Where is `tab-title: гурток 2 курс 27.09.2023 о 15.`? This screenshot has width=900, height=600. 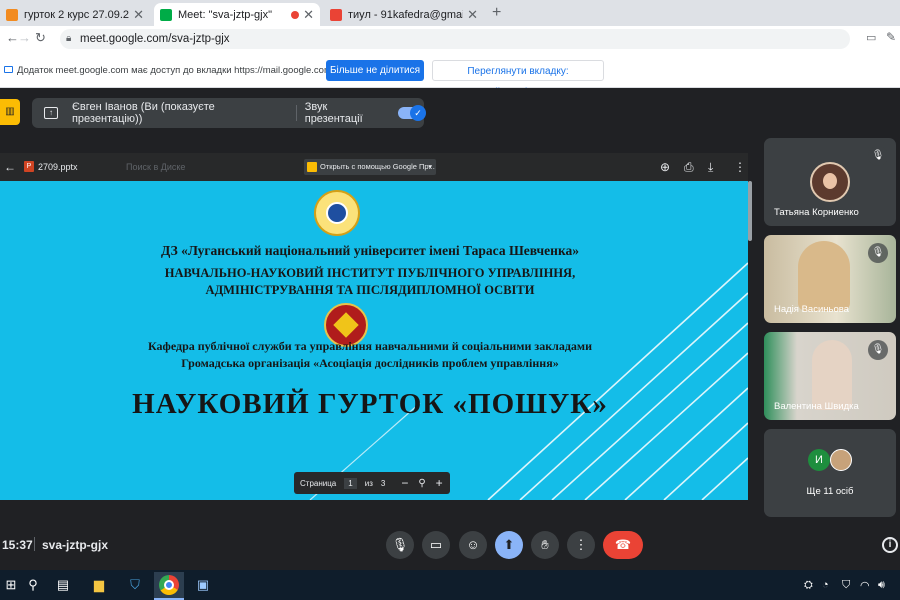
tab-title: гурток 2 курс 27.09.2023 о 15. is located at coordinates (77, 14).